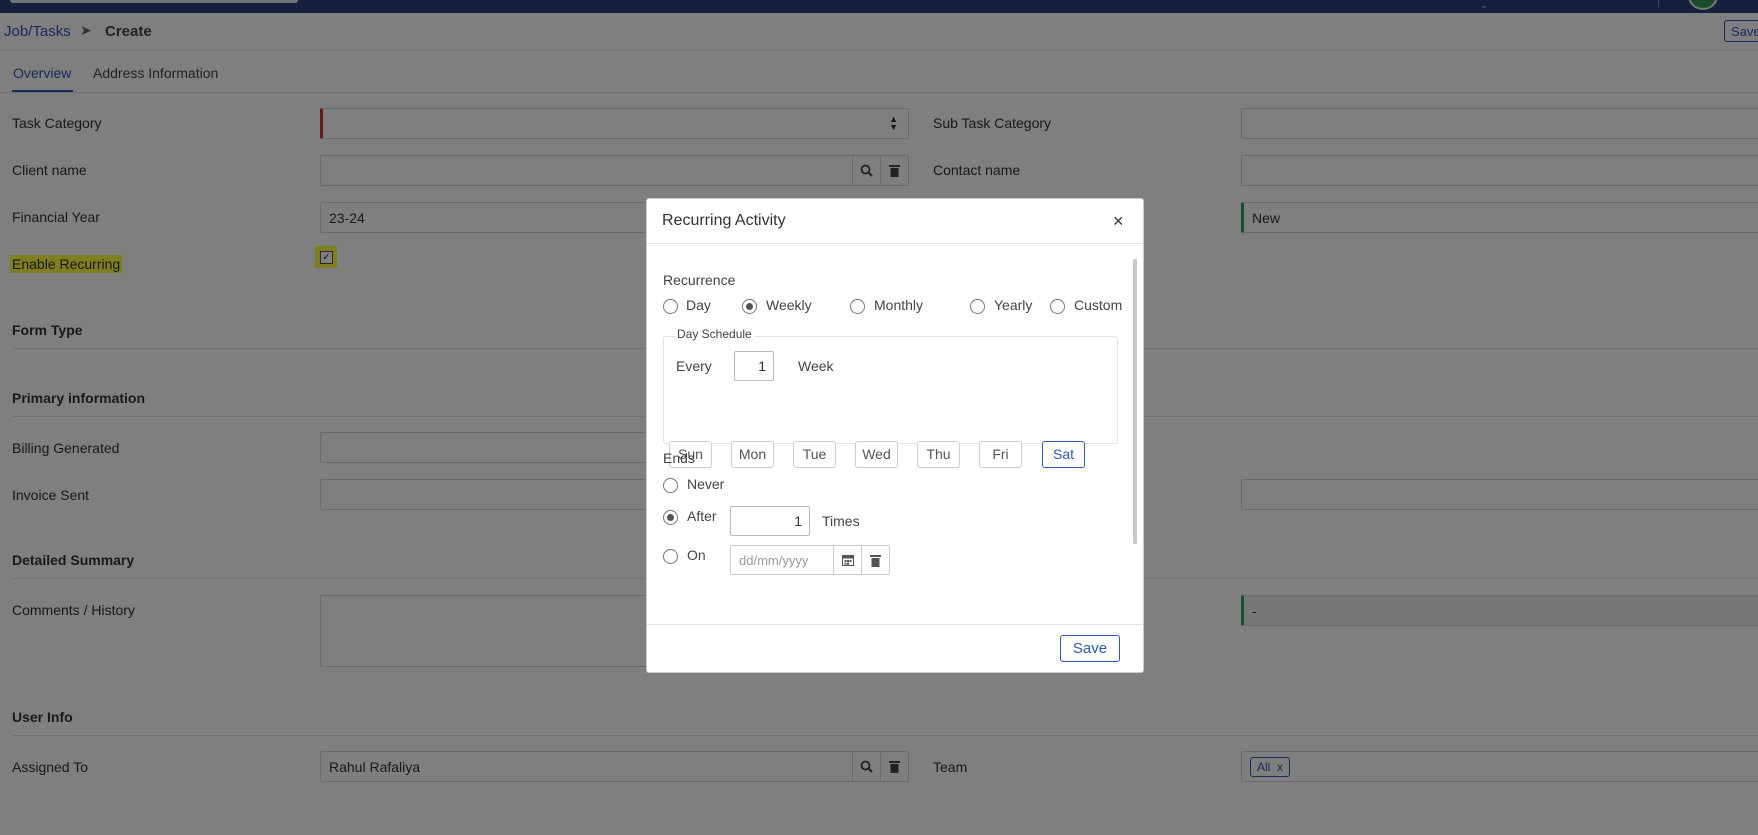  I want to click on times-label: Times, so click(841, 521).